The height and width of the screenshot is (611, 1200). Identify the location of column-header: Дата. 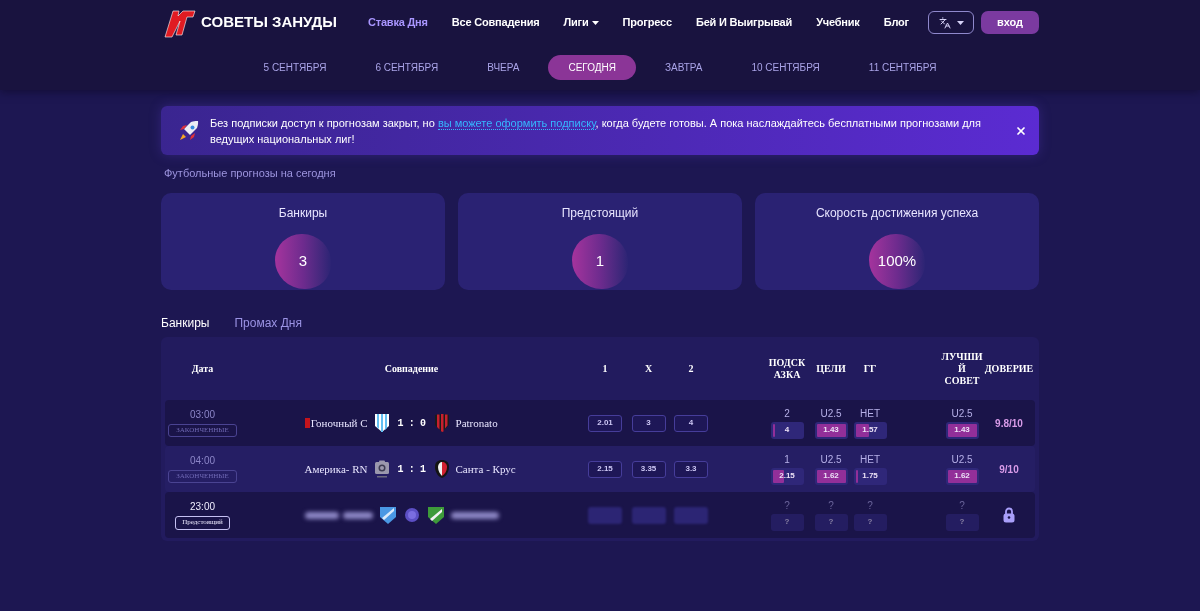
(202, 368).